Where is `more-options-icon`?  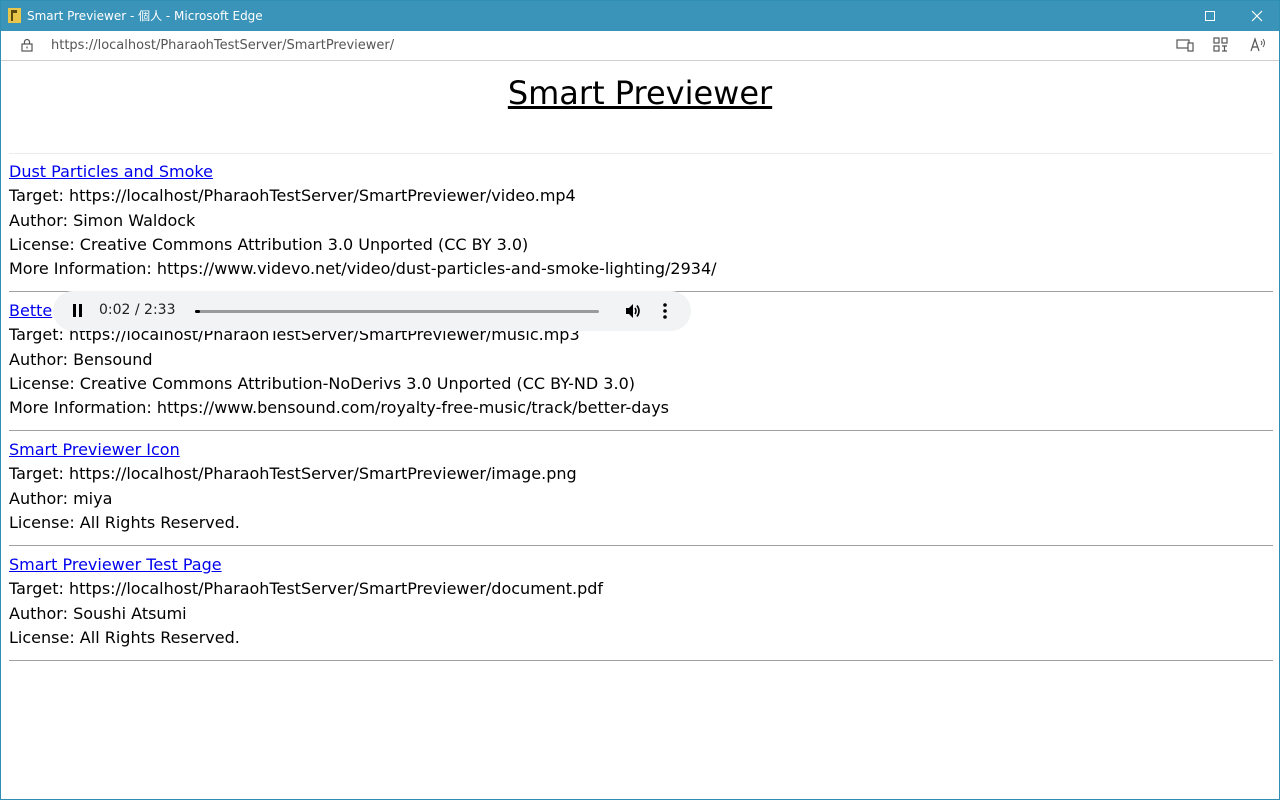 more-options-icon is located at coordinates (665, 311).